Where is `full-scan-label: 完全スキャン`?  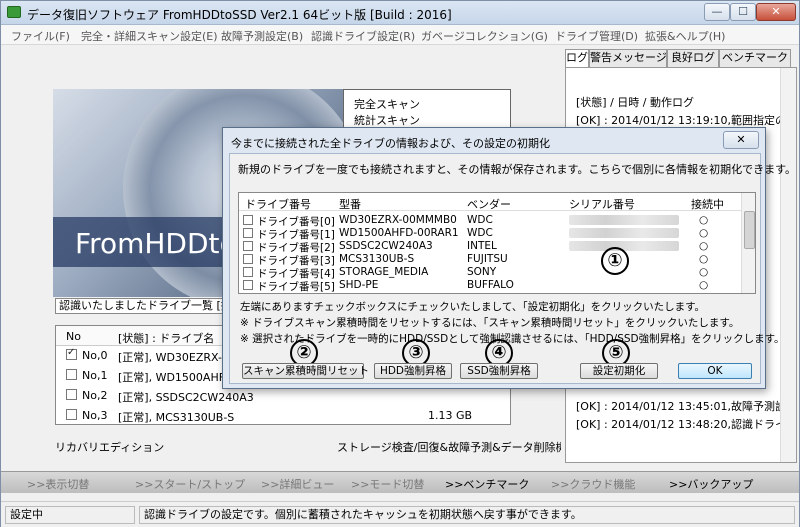
full-scan-label: 完全スキャン is located at coordinates (387, 104).